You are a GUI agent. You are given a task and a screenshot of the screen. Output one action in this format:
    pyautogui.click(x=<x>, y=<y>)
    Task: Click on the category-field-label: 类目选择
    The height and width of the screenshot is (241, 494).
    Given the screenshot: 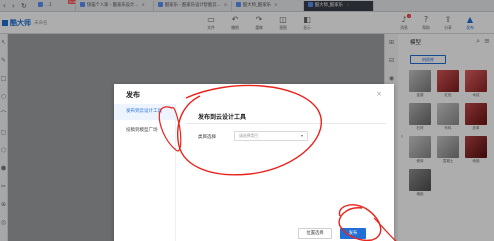 What is the action you would take?
    pyautogui.click(x=207, y=137)
    